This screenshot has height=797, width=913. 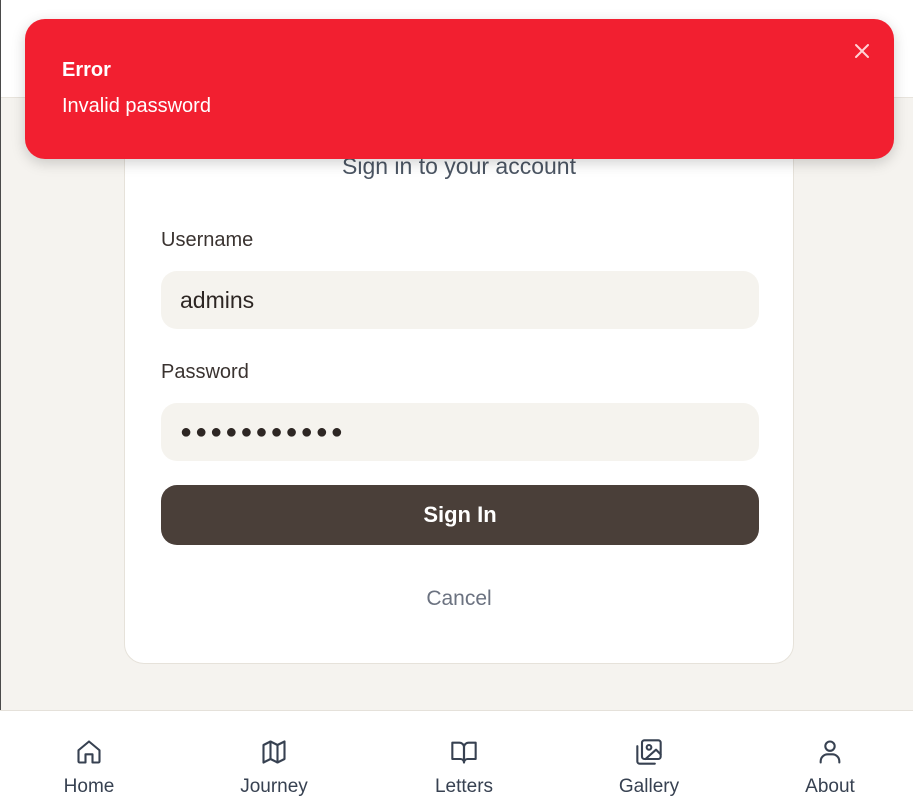 I want to click on password-value: ●●●●●●●●●●●, so click(x=263, y=431).